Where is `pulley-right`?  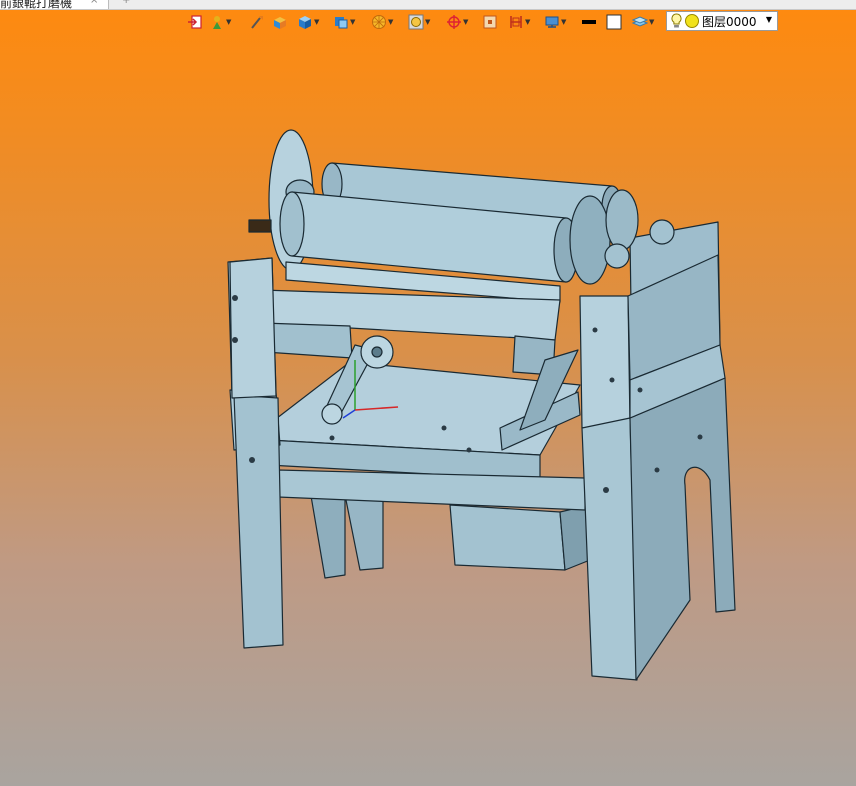 pulley-right is located at coordinates (590, 240).